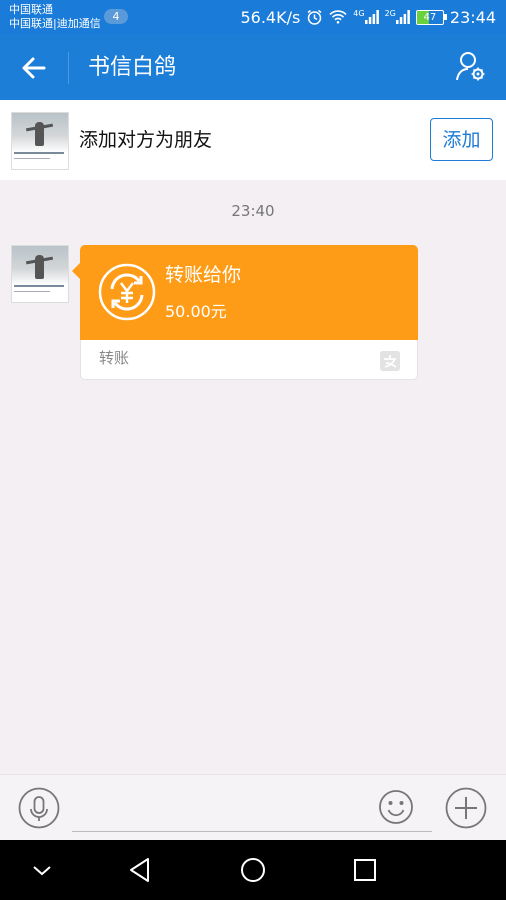 The image size is (506, 900). I want to click on signal-2g-icon: 2G, so click(397, 17).